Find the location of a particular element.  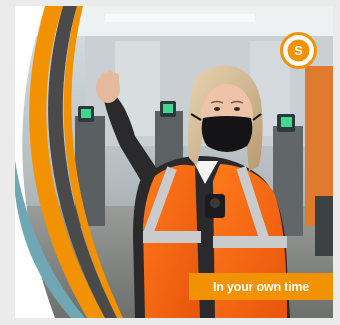

caption-banner: In your own time is located at coordinates (261, 286).